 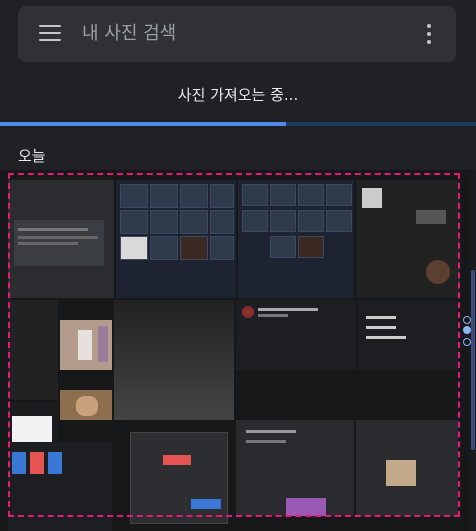 I want to click on section-title: 오늘, so click(x=32, y=156).